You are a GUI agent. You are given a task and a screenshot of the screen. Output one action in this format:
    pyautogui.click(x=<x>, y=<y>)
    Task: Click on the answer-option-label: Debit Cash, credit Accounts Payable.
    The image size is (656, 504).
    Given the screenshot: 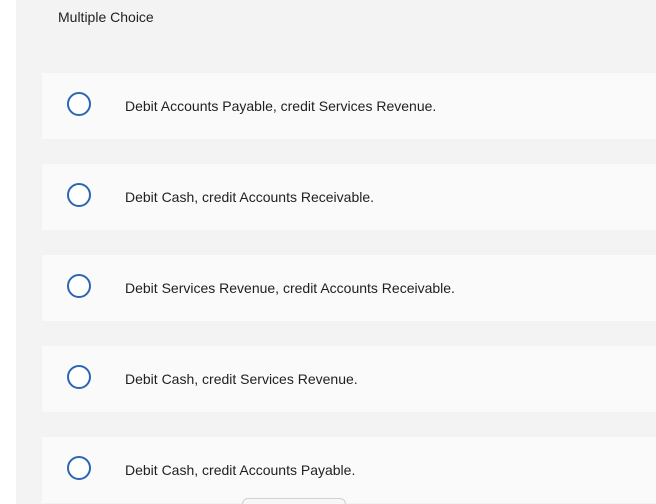 What is the action you would take?
    pyautogui.click(x=240, y=470)
    